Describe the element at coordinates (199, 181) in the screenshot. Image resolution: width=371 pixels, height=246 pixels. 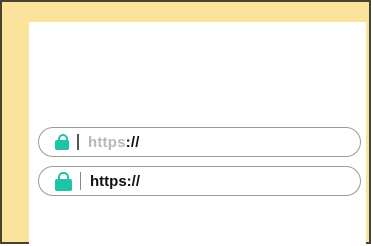
I see `address-bar-secure: https://` at that location.